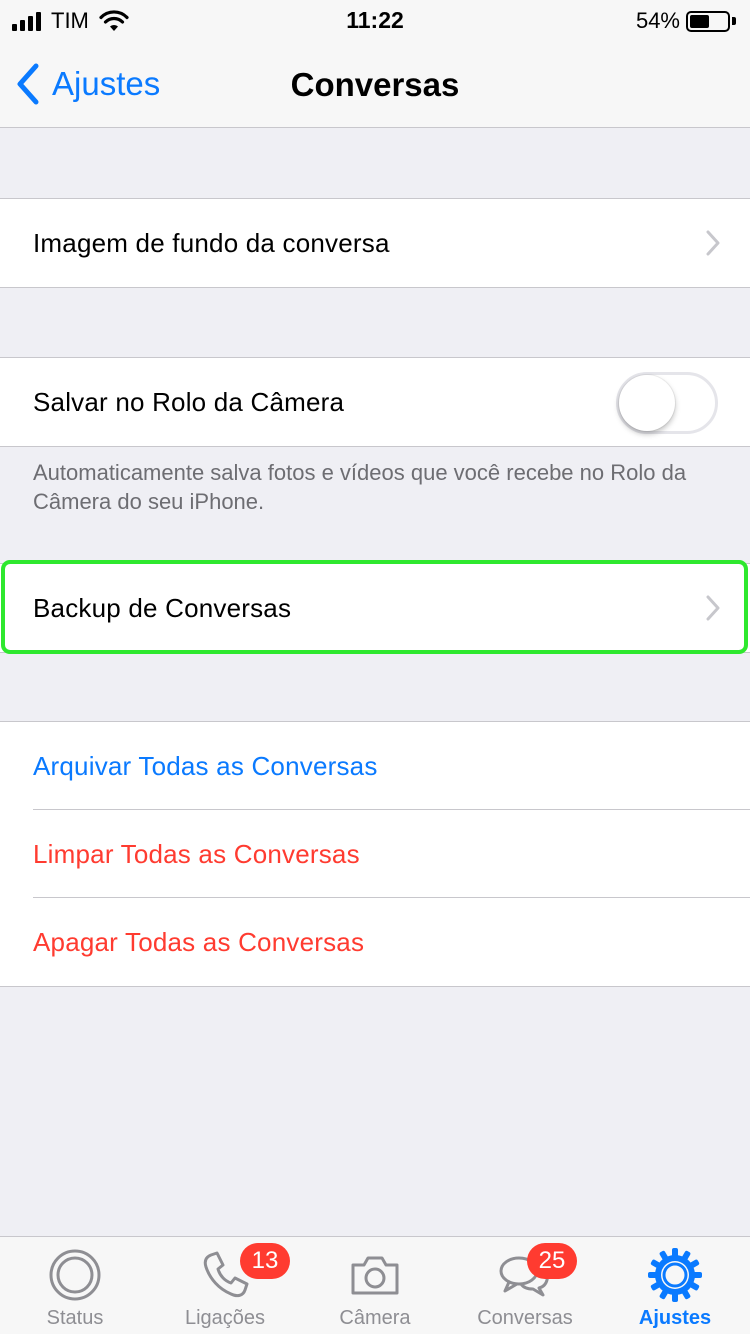 This screenshot has height=1334, width=750. I want to click on wallpaper-cell: Imagem de fundo da conversa, so click(375, 243).